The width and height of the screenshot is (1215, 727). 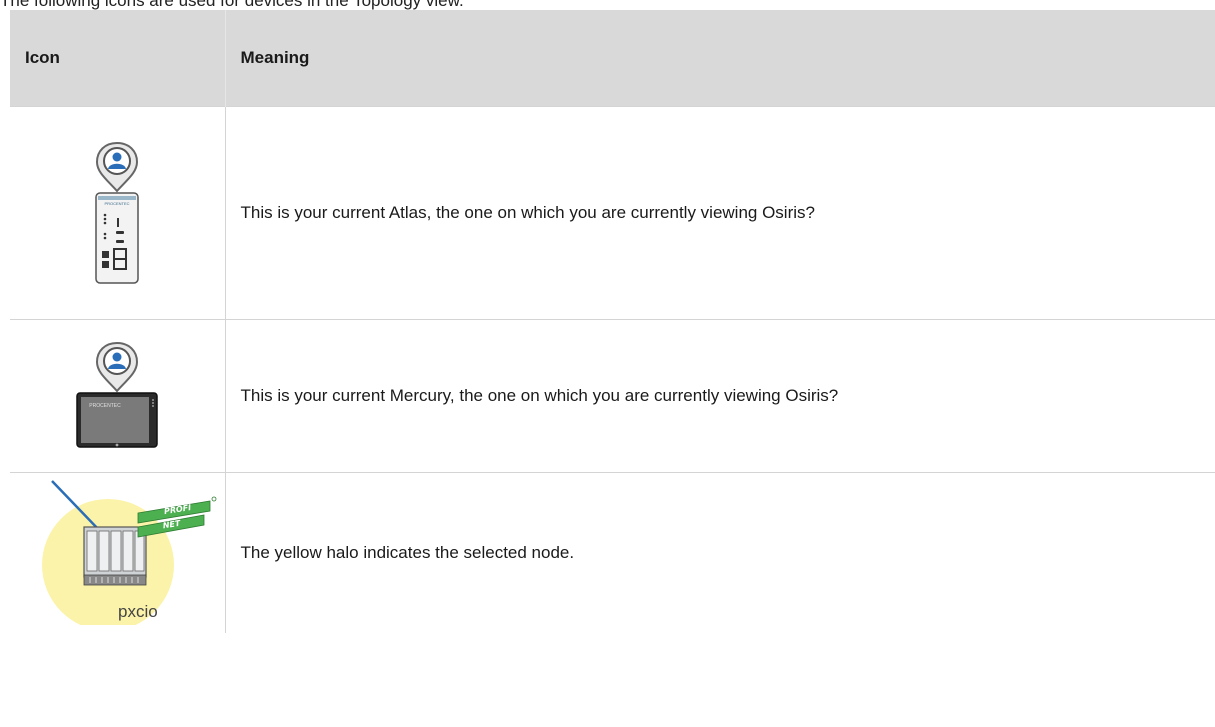 I want to click on node-label: pxcio, so click(x=138, y=611).